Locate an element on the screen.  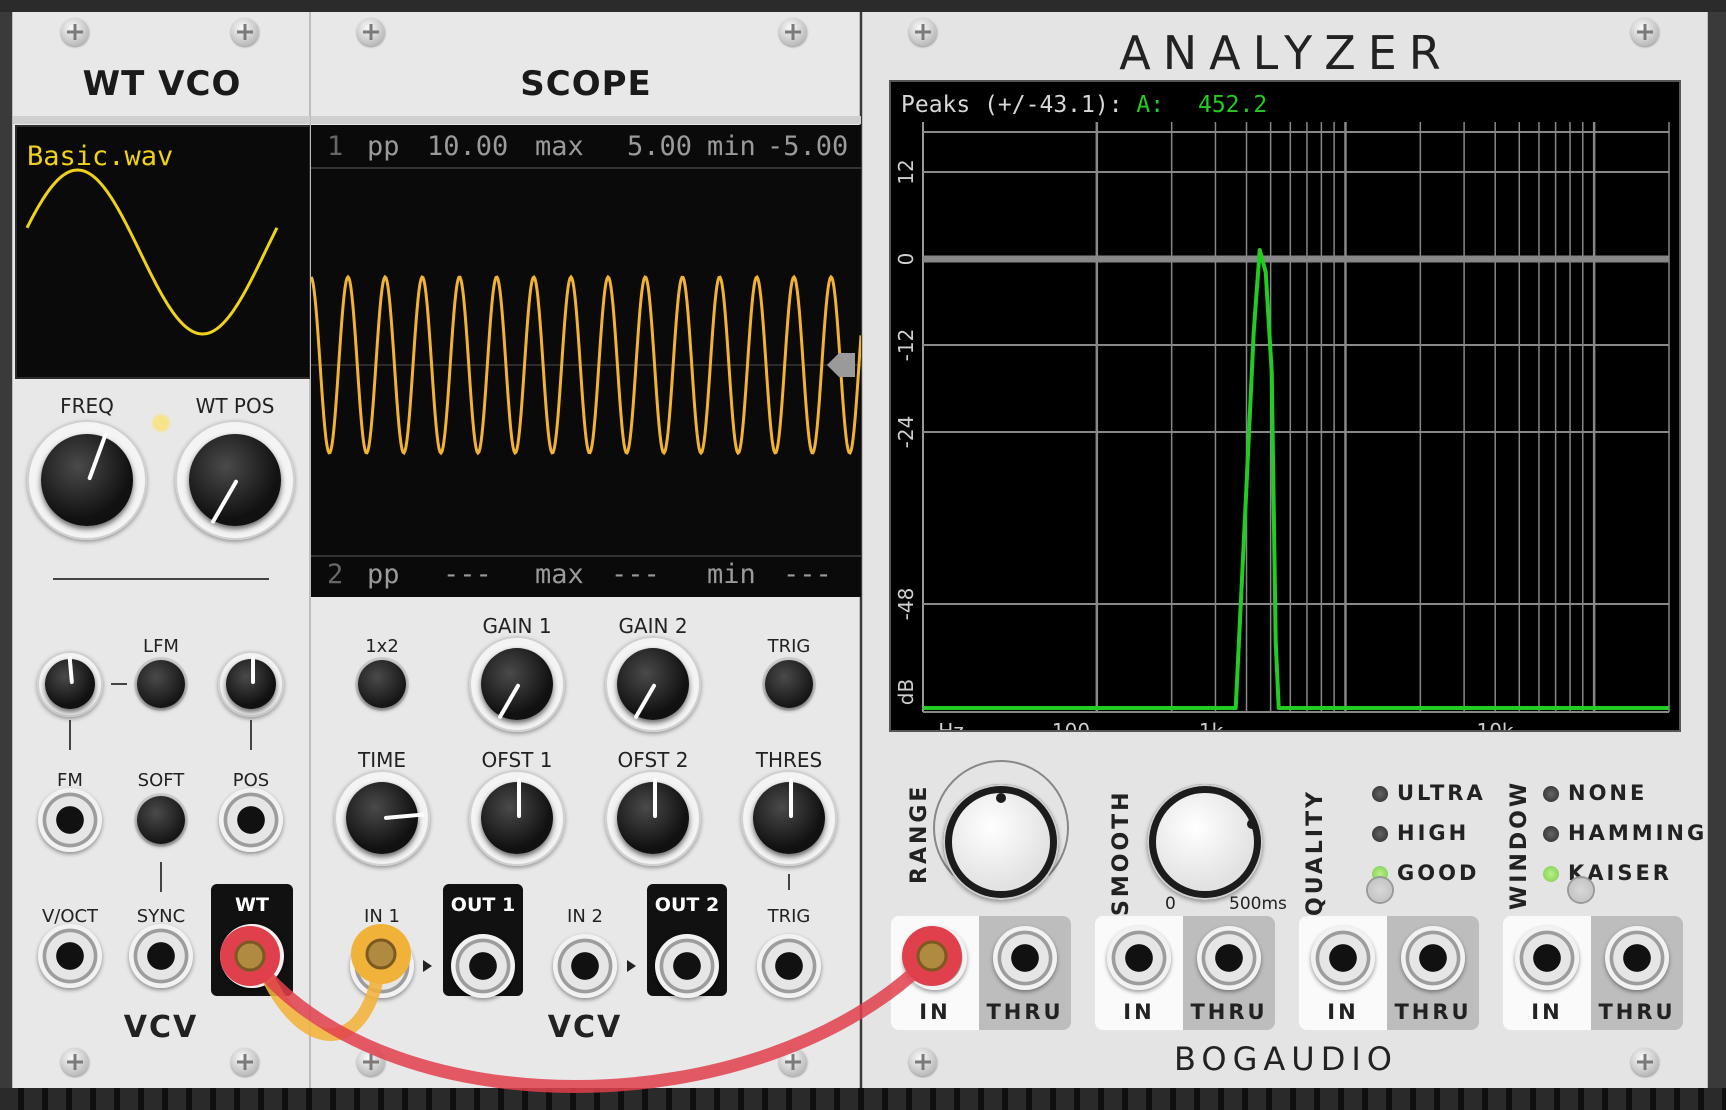
ofst2-knob is located at coordinates (653, 818).